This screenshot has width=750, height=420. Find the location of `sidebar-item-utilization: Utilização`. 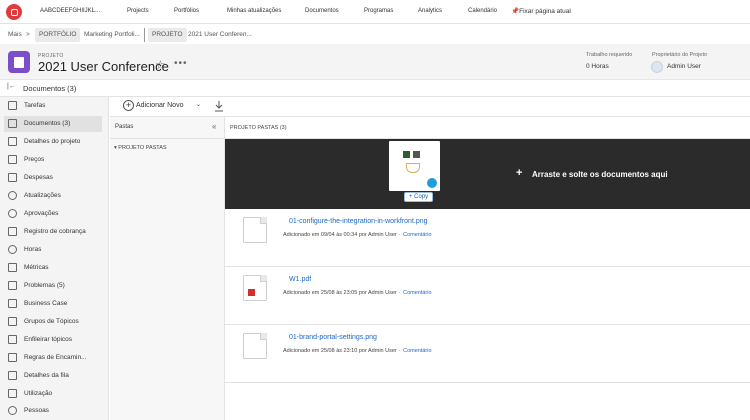

sidebar-item-utilization: Utilização is located at coordinates (53, 394).